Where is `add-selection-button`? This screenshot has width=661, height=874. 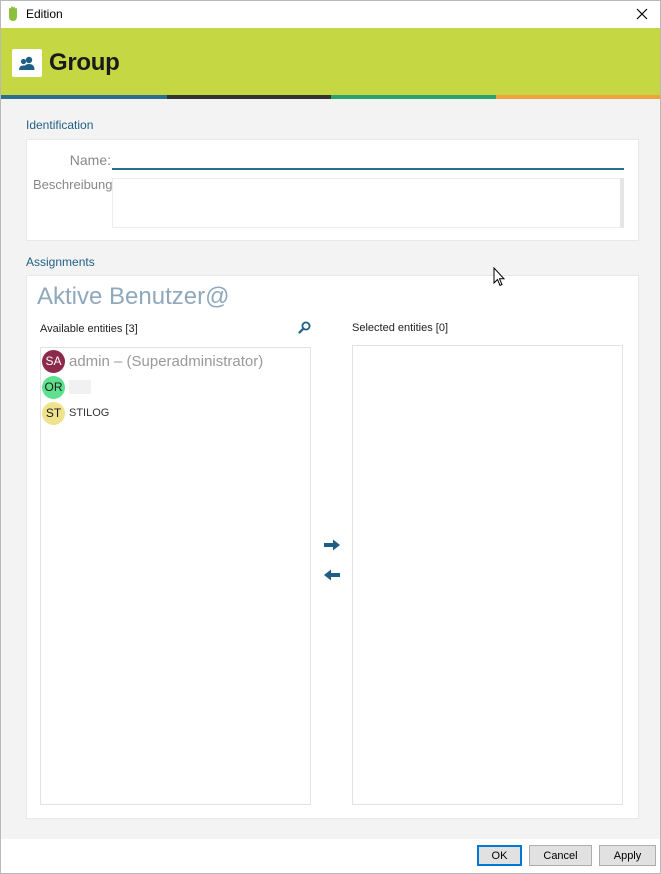
add-selection-button is located at coordinates (332, 545).